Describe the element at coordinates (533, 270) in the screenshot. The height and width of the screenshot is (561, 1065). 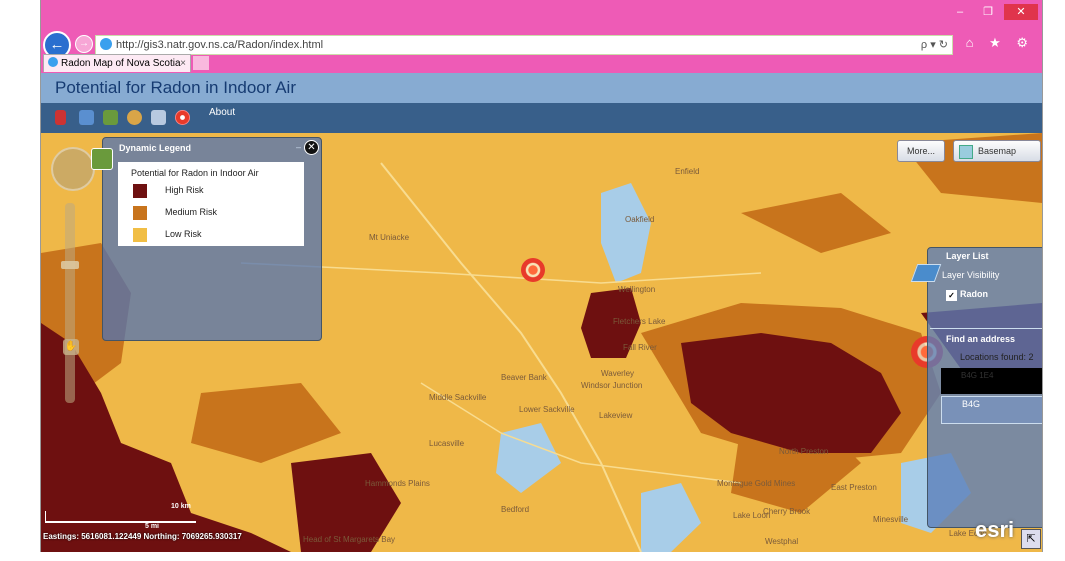
I see `location-marker` at that location.